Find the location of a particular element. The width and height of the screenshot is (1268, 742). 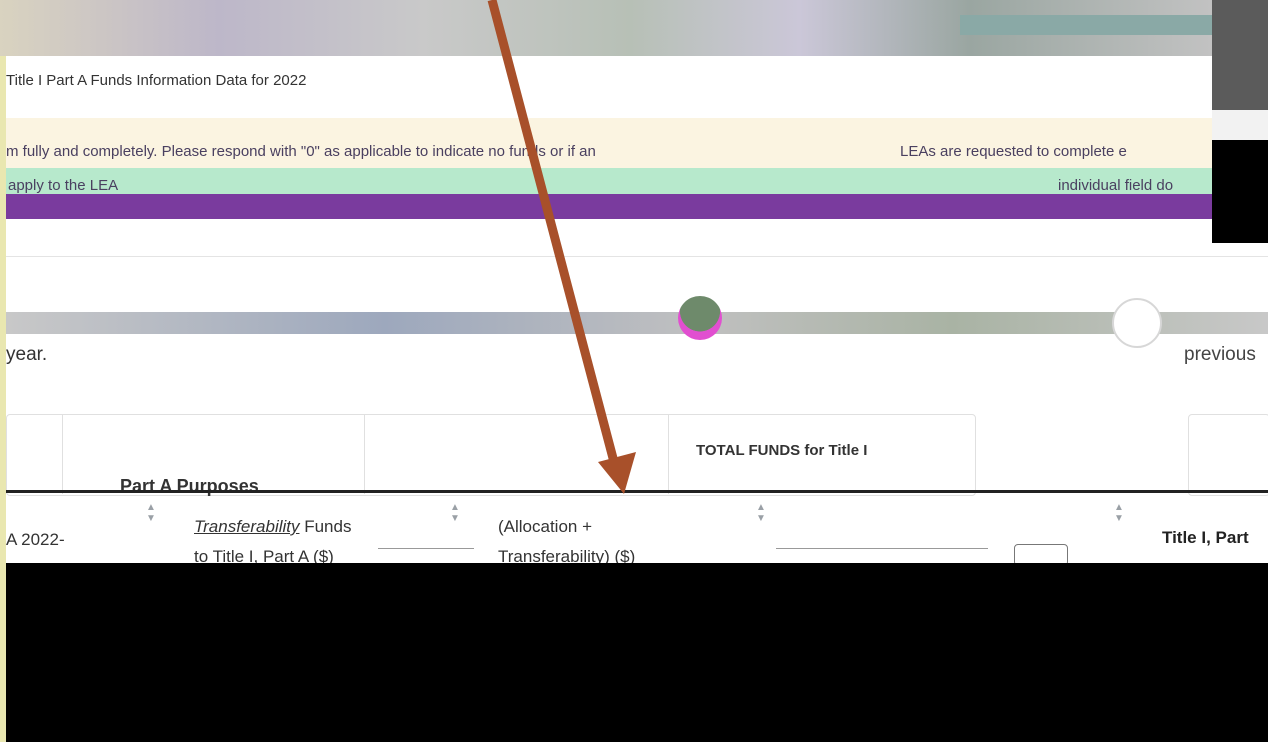

transferability-rest: Funds is located at coordinates (325, 526).